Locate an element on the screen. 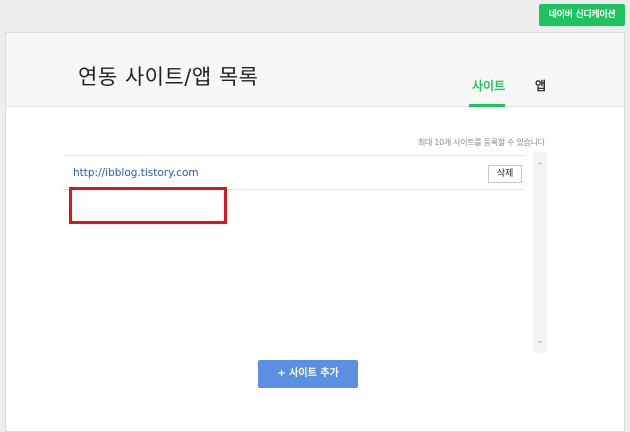  list-item: http://ibblog.tistory.com 삭제 is located at coordinates (293, 172).